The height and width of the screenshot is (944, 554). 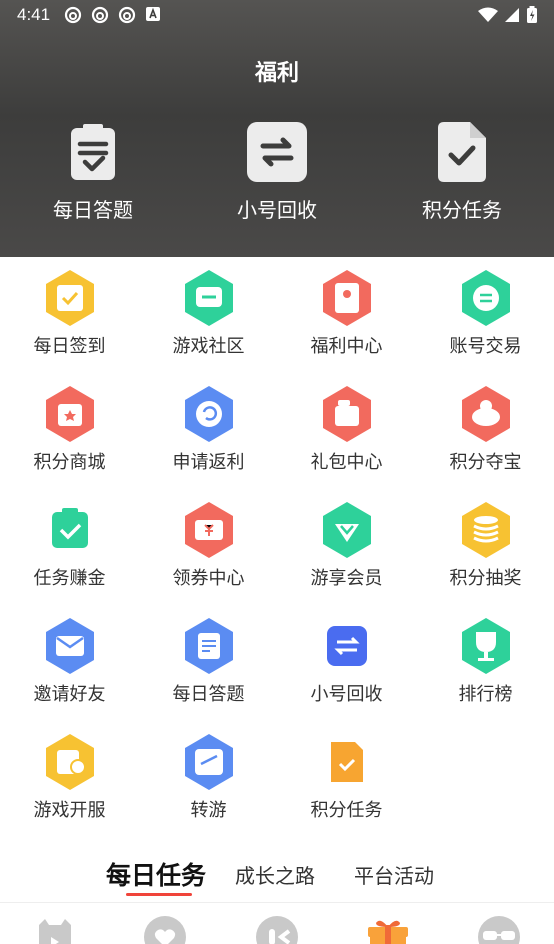 I want to click on quick-account-recycle: 小号回收, so click(x=277, y=171).